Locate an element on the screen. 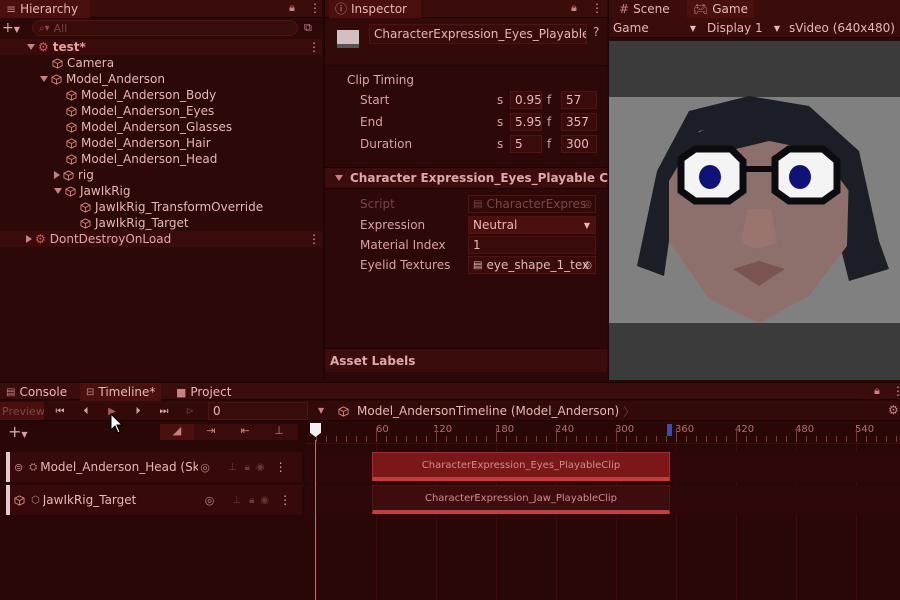  tree-item-hair: Model_Anderson_Hair is located at coordinates (138, 143).